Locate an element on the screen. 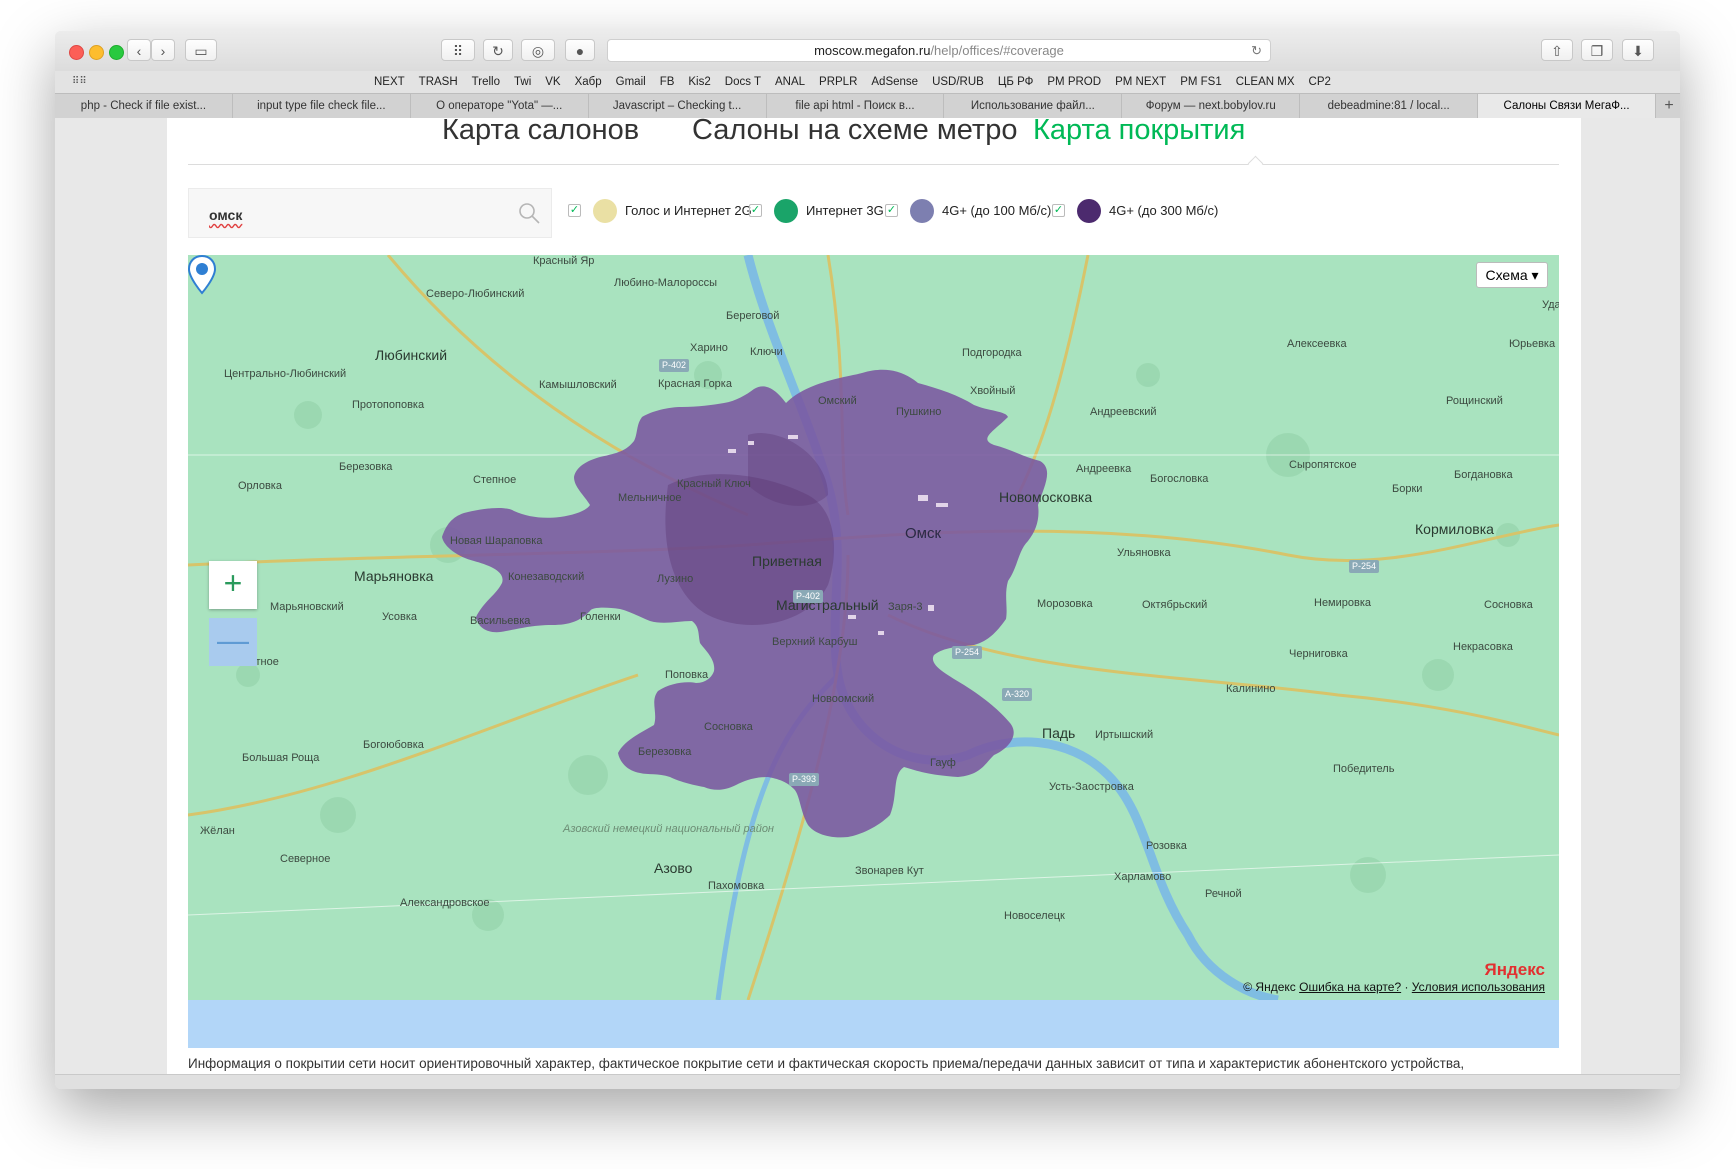  extension-button: ● is located at coordinates (580, 50).